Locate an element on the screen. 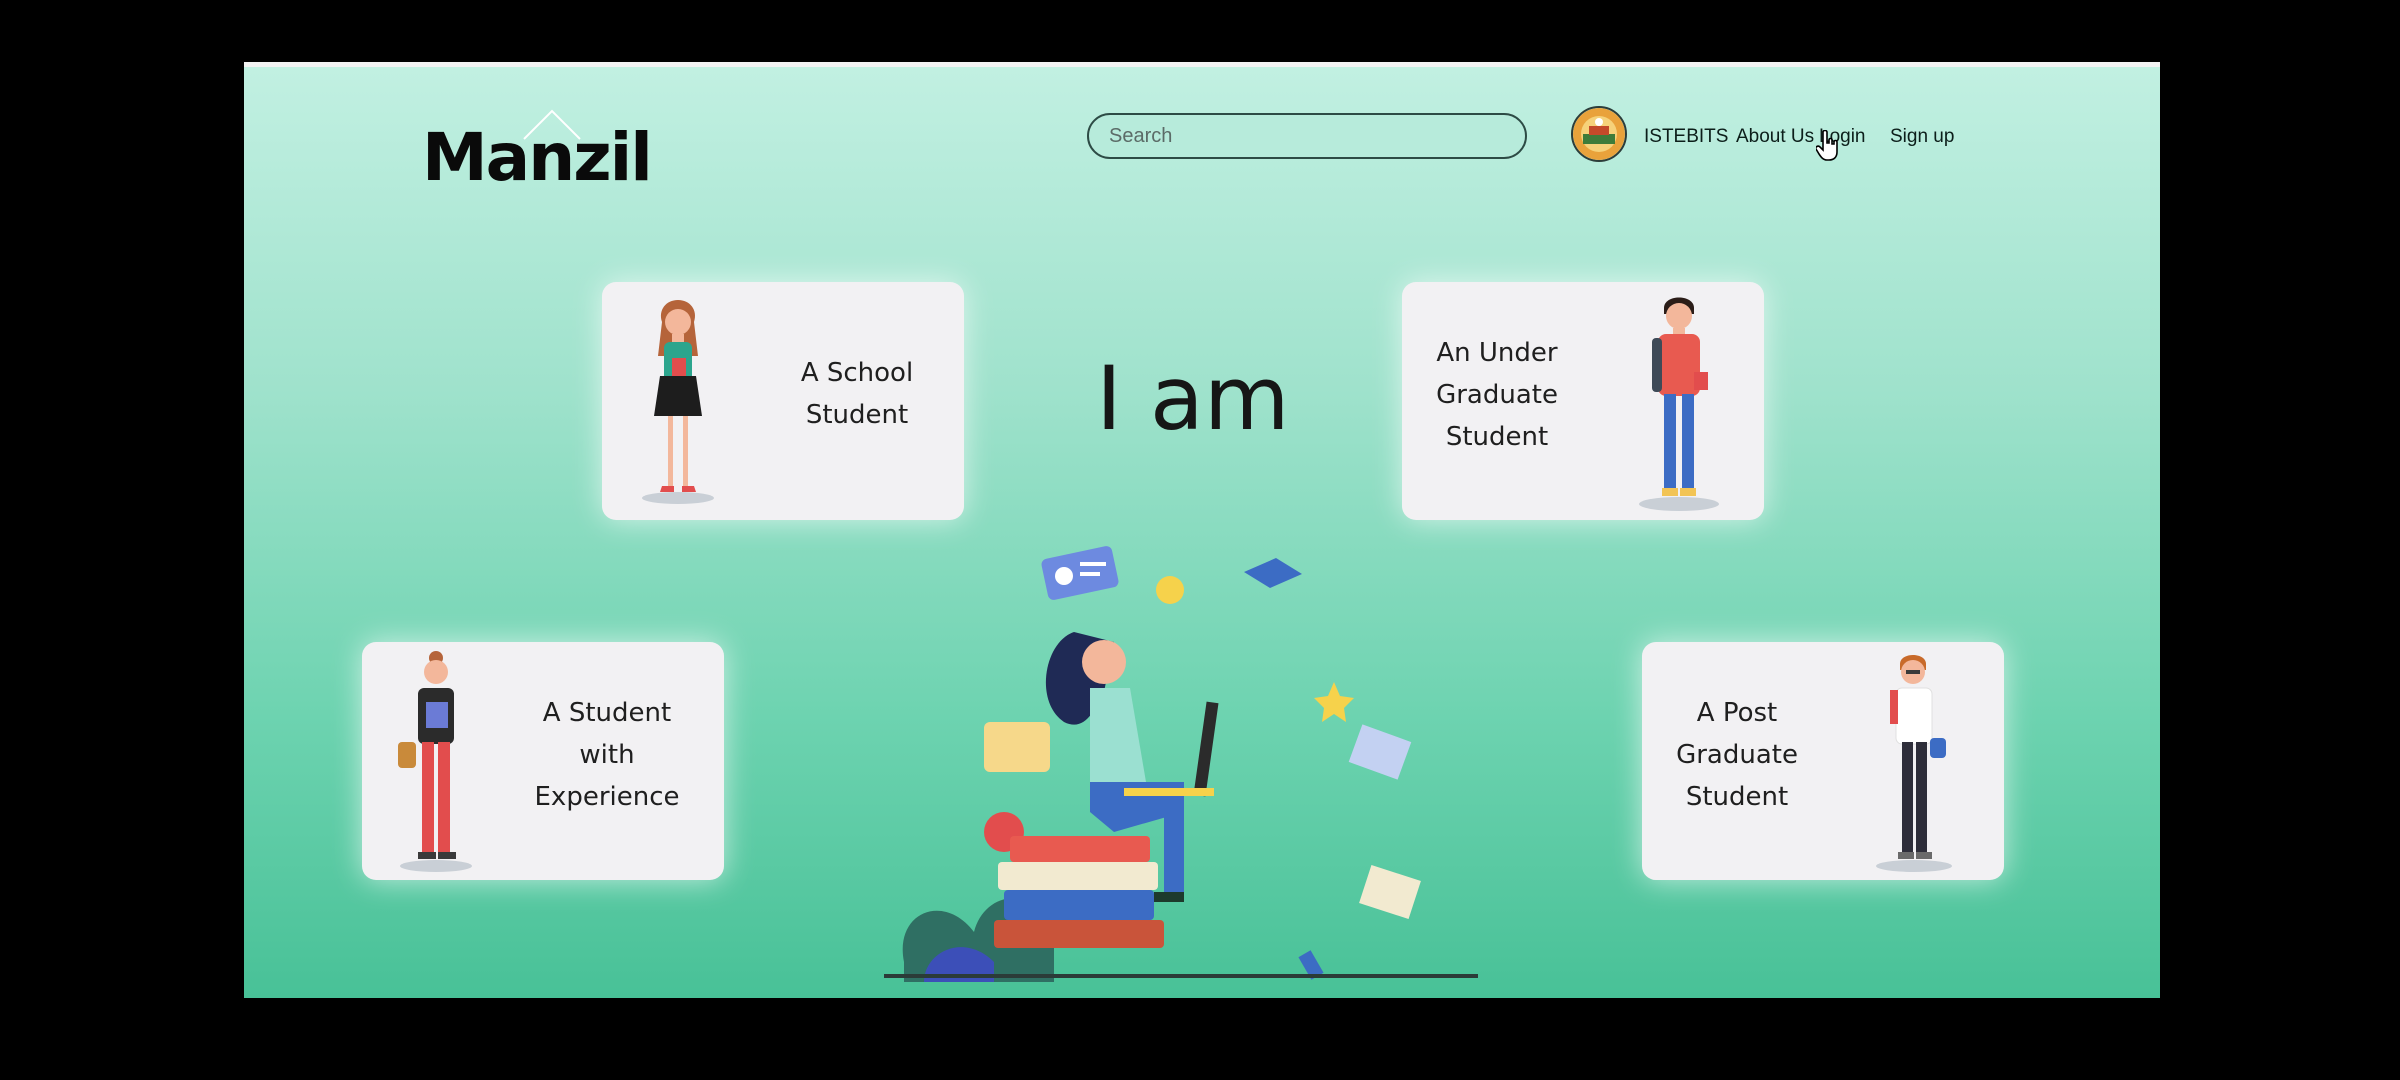 The width and height of the screenshot is (2400, 1080). card-school-student: A School Student is located at coordinates (783, 401).